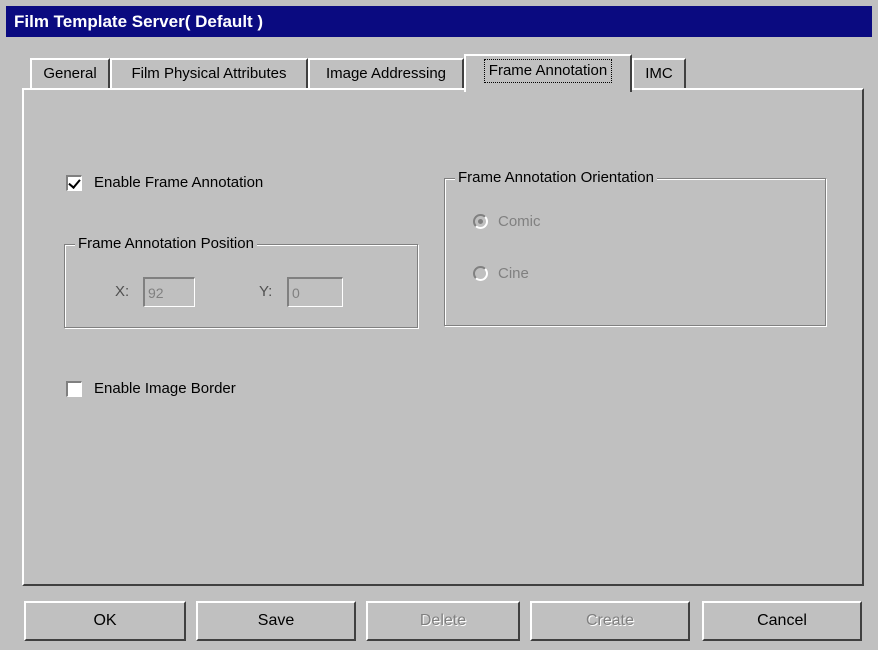 The image size is (878, 650). Describe the element at coordinates (179, 182) in the screenshot. I see `enable-frame-annotation-label: Enable Frame Annotation` at that location.